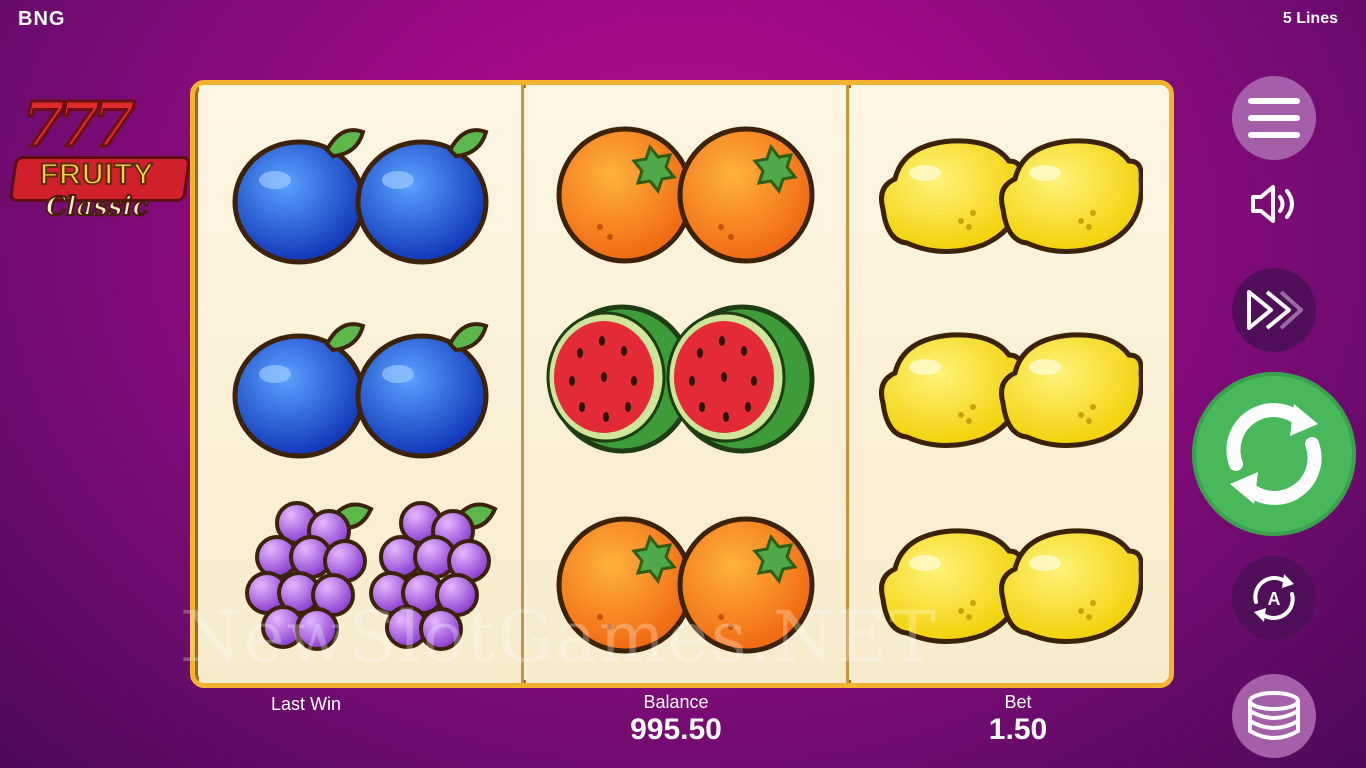 This screenshot has width=1366, height=768. Describe the element at coordinates (559, 637) in the screenshot. I see `watermark: NewSlotGames.NET` at that location.